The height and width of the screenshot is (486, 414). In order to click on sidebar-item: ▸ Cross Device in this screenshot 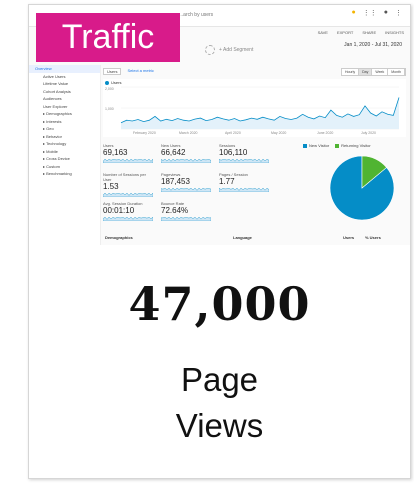, I will do `click(64, 159)`.